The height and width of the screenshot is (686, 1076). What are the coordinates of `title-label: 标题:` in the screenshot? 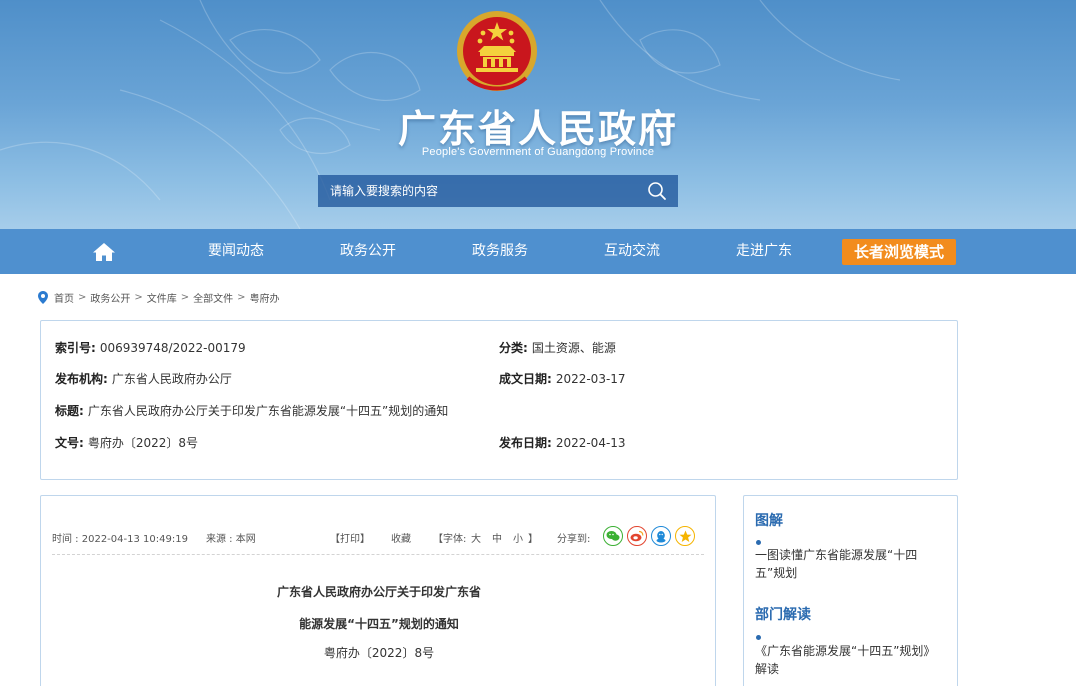 It's located at (69, 411).